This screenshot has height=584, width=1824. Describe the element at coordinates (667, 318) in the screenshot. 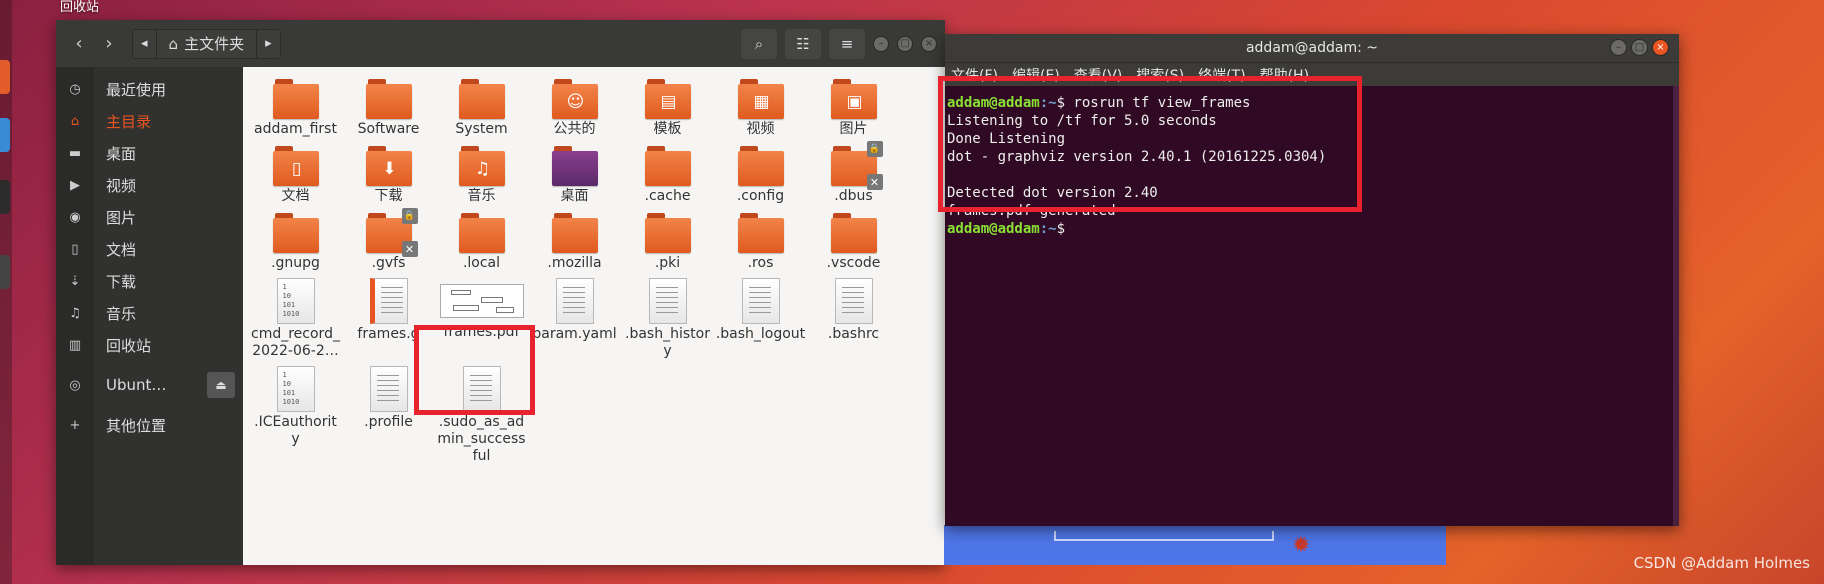

I see `file-item: .bash_history` at that location.